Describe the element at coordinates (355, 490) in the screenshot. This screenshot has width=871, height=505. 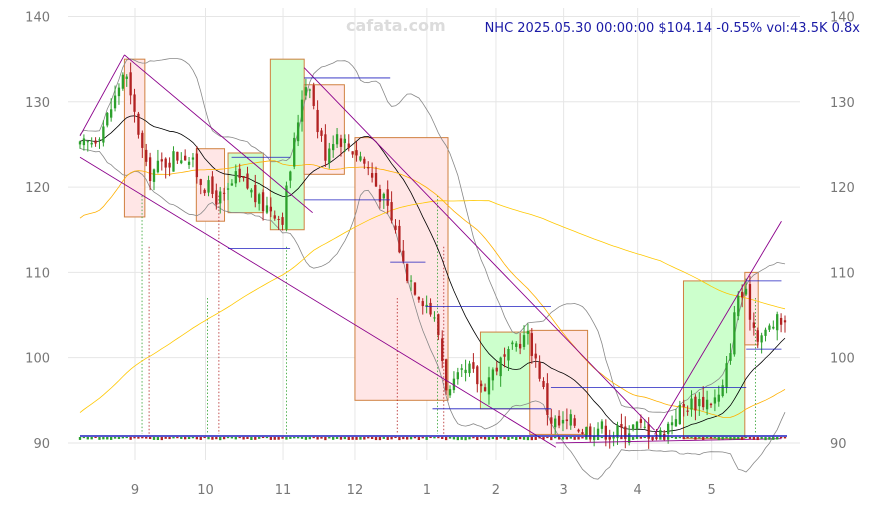
I see `x-tick-label: 12` at that location.